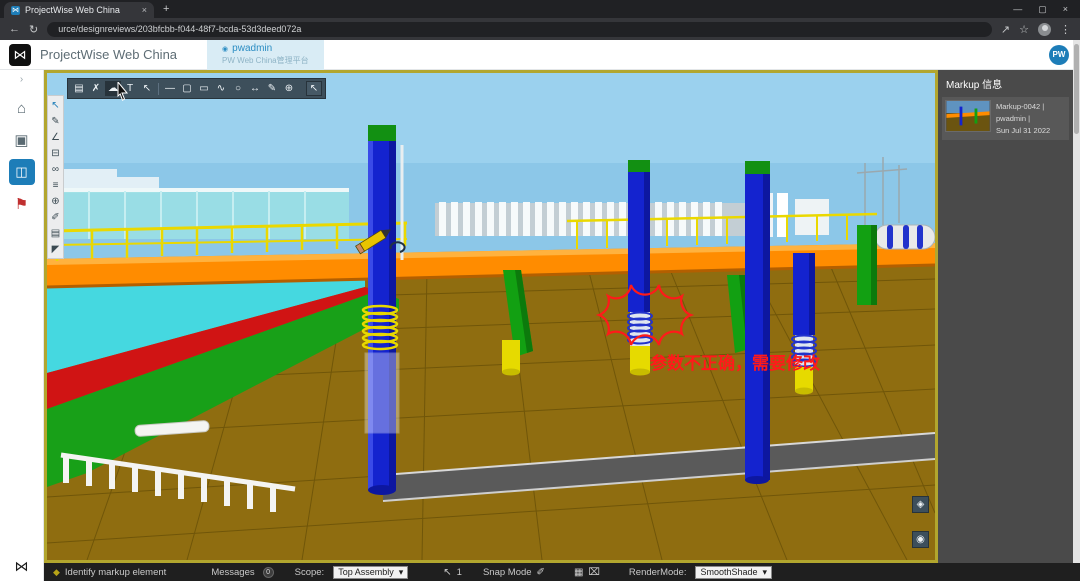  What do you see at coordinates (252, 48) in the screenshot?
I see `session-user-name: pwadmin` at bounding box center [252, 48].